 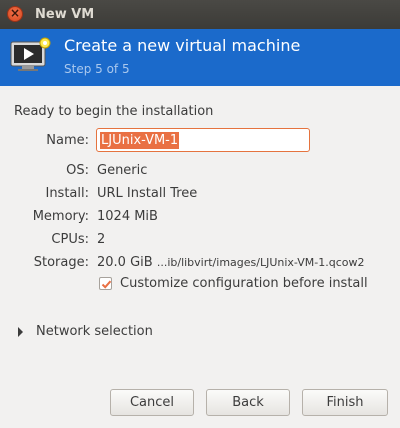 What do you see at coordinates (61, 262) in the screenshot?
I see `storage-label: Storage:` at bounding box center [61, 262].